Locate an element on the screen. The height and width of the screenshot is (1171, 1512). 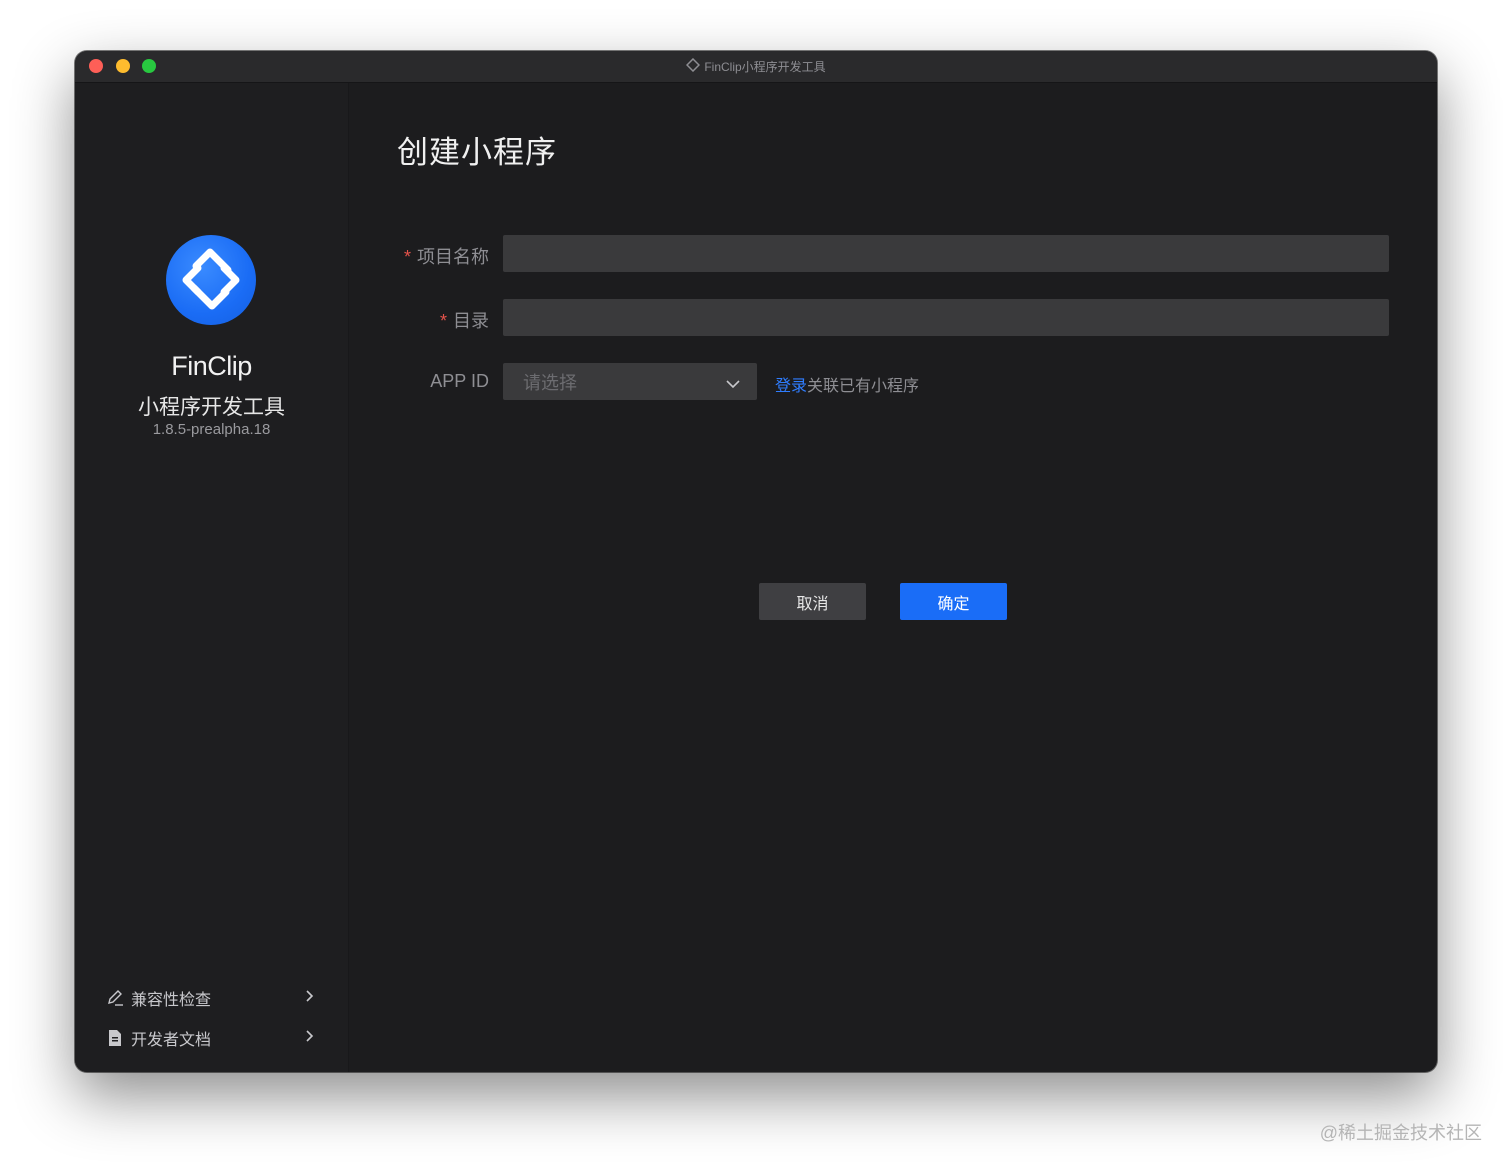
login-link-row: 登录关联已有小程序 is located at coordinates (847, 384).